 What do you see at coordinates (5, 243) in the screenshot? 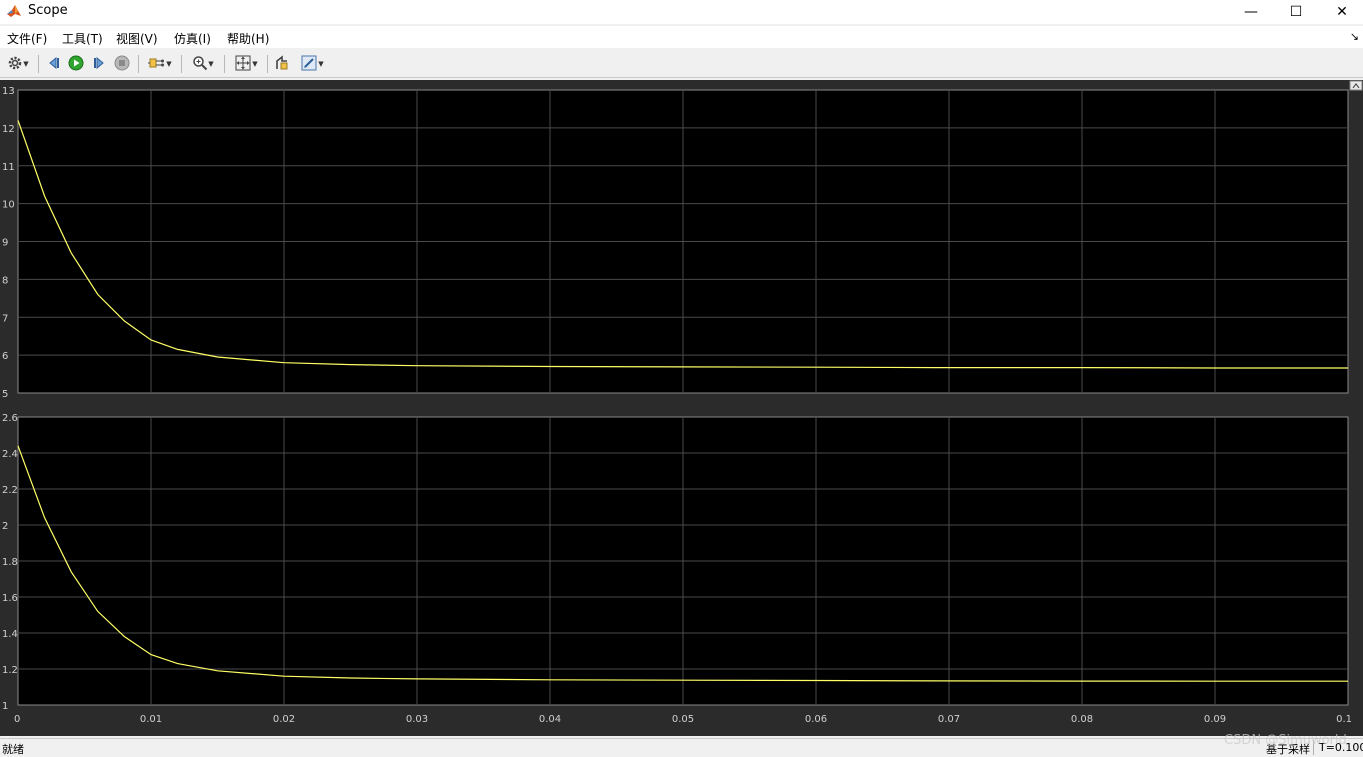
I see `y-tick-label: 9` at bounding box center [5, 243].